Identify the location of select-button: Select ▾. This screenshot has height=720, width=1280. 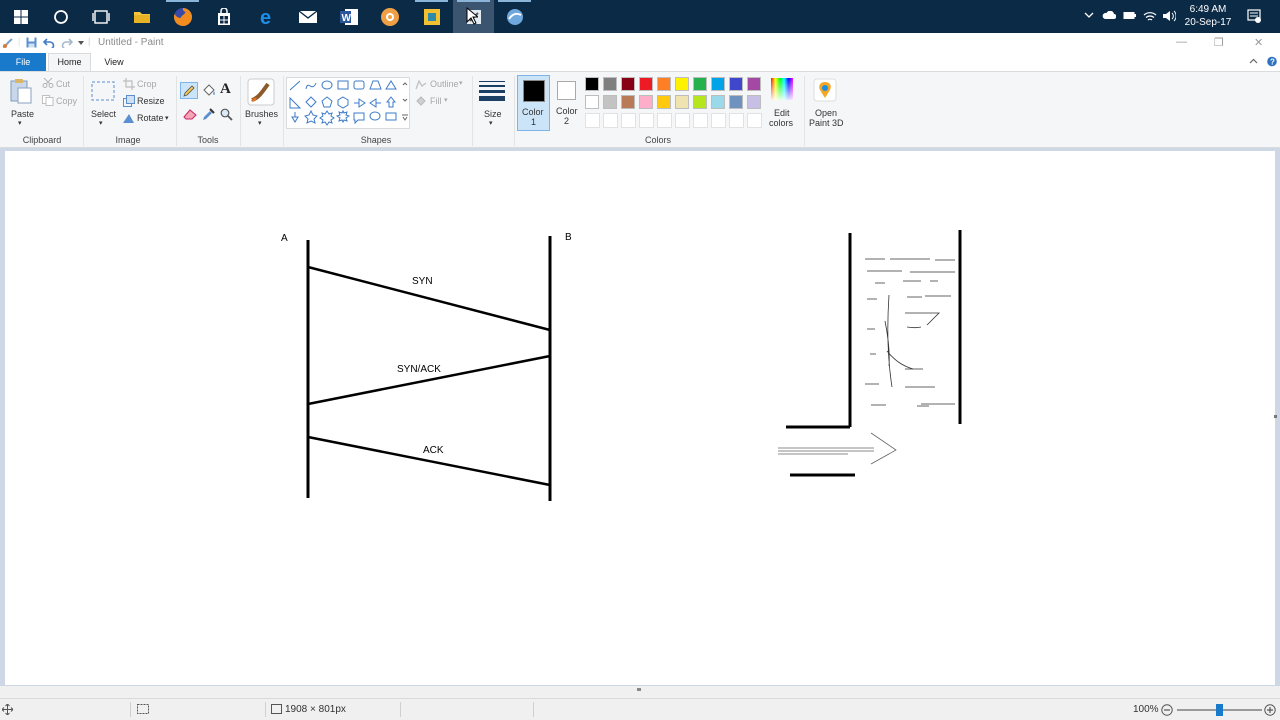
(103, 103).